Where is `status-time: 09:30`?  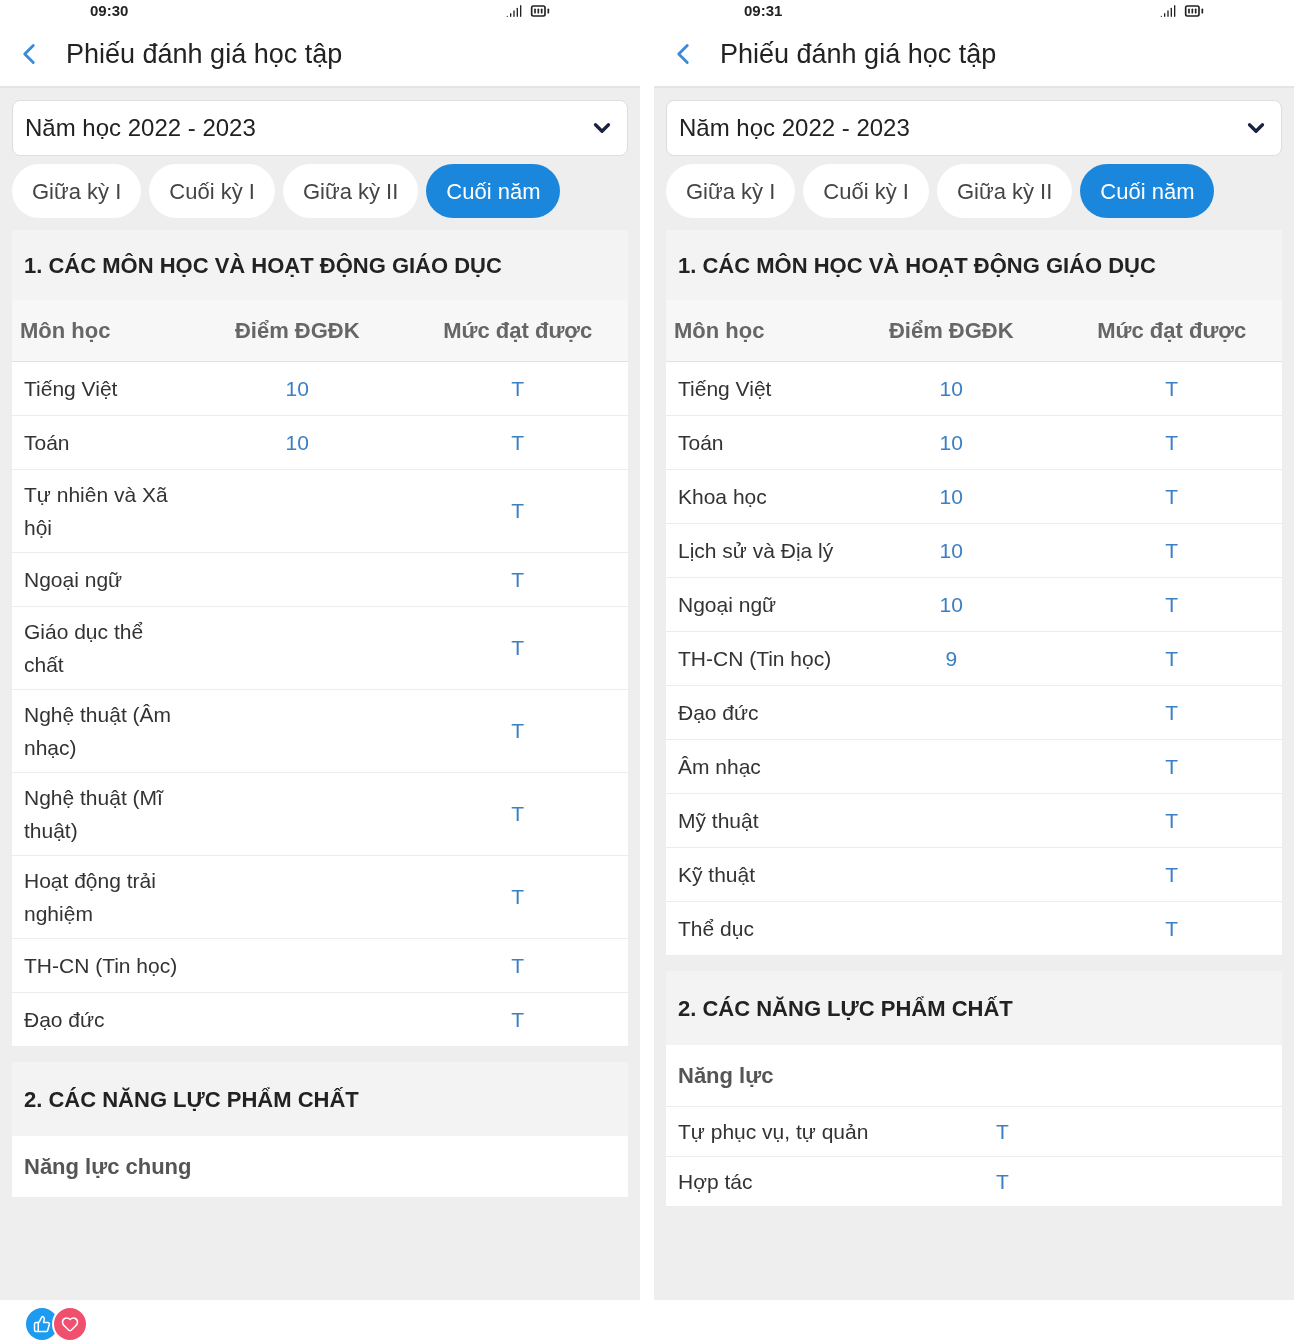 status-time: 09:30 is located at coordinates (109, 10).